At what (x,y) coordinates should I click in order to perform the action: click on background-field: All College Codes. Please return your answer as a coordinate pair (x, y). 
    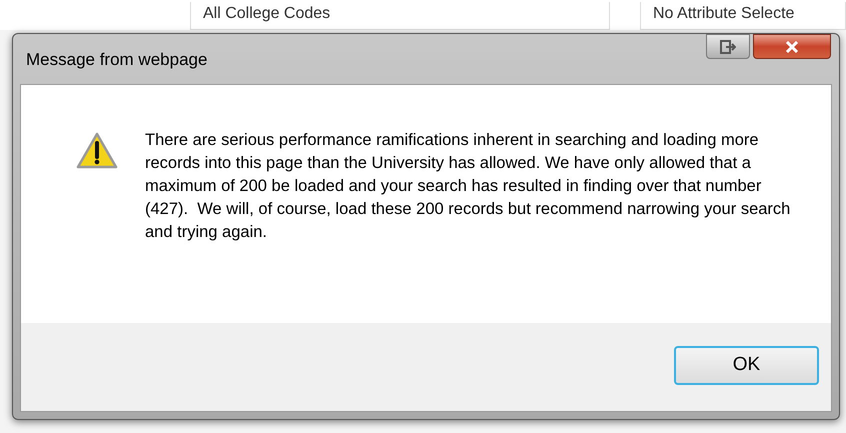
    Looking at the image, I should click on (400, 16).